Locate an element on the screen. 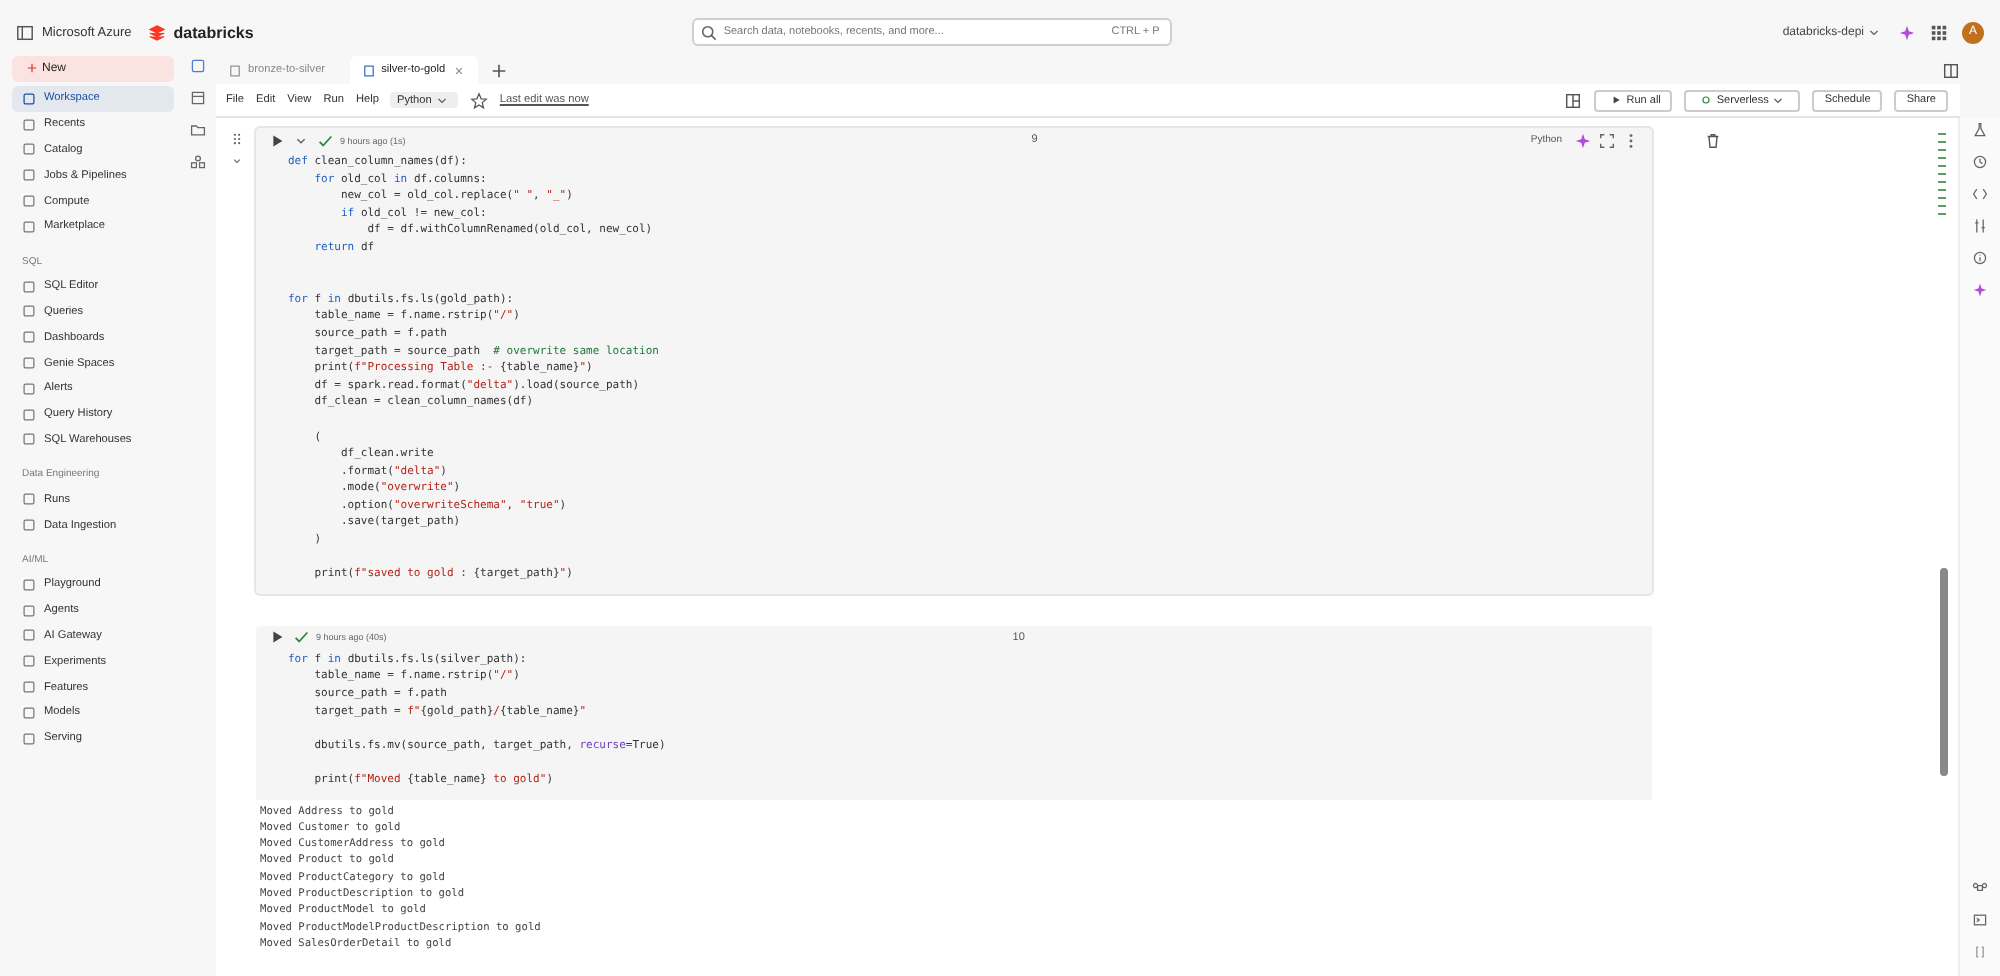 This screenshot has height=976, width=2000. sliders-icon is located at coordinates (1980, 226).